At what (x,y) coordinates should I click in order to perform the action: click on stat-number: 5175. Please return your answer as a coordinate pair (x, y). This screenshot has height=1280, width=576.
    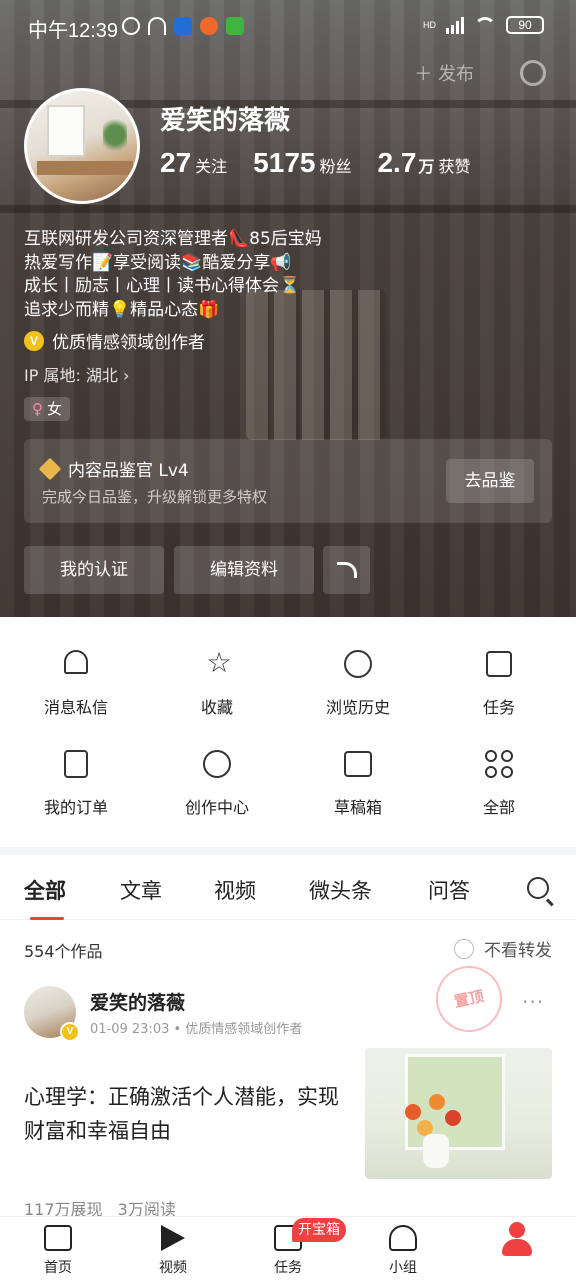
    Looking at the image, I should click on (284, 162).